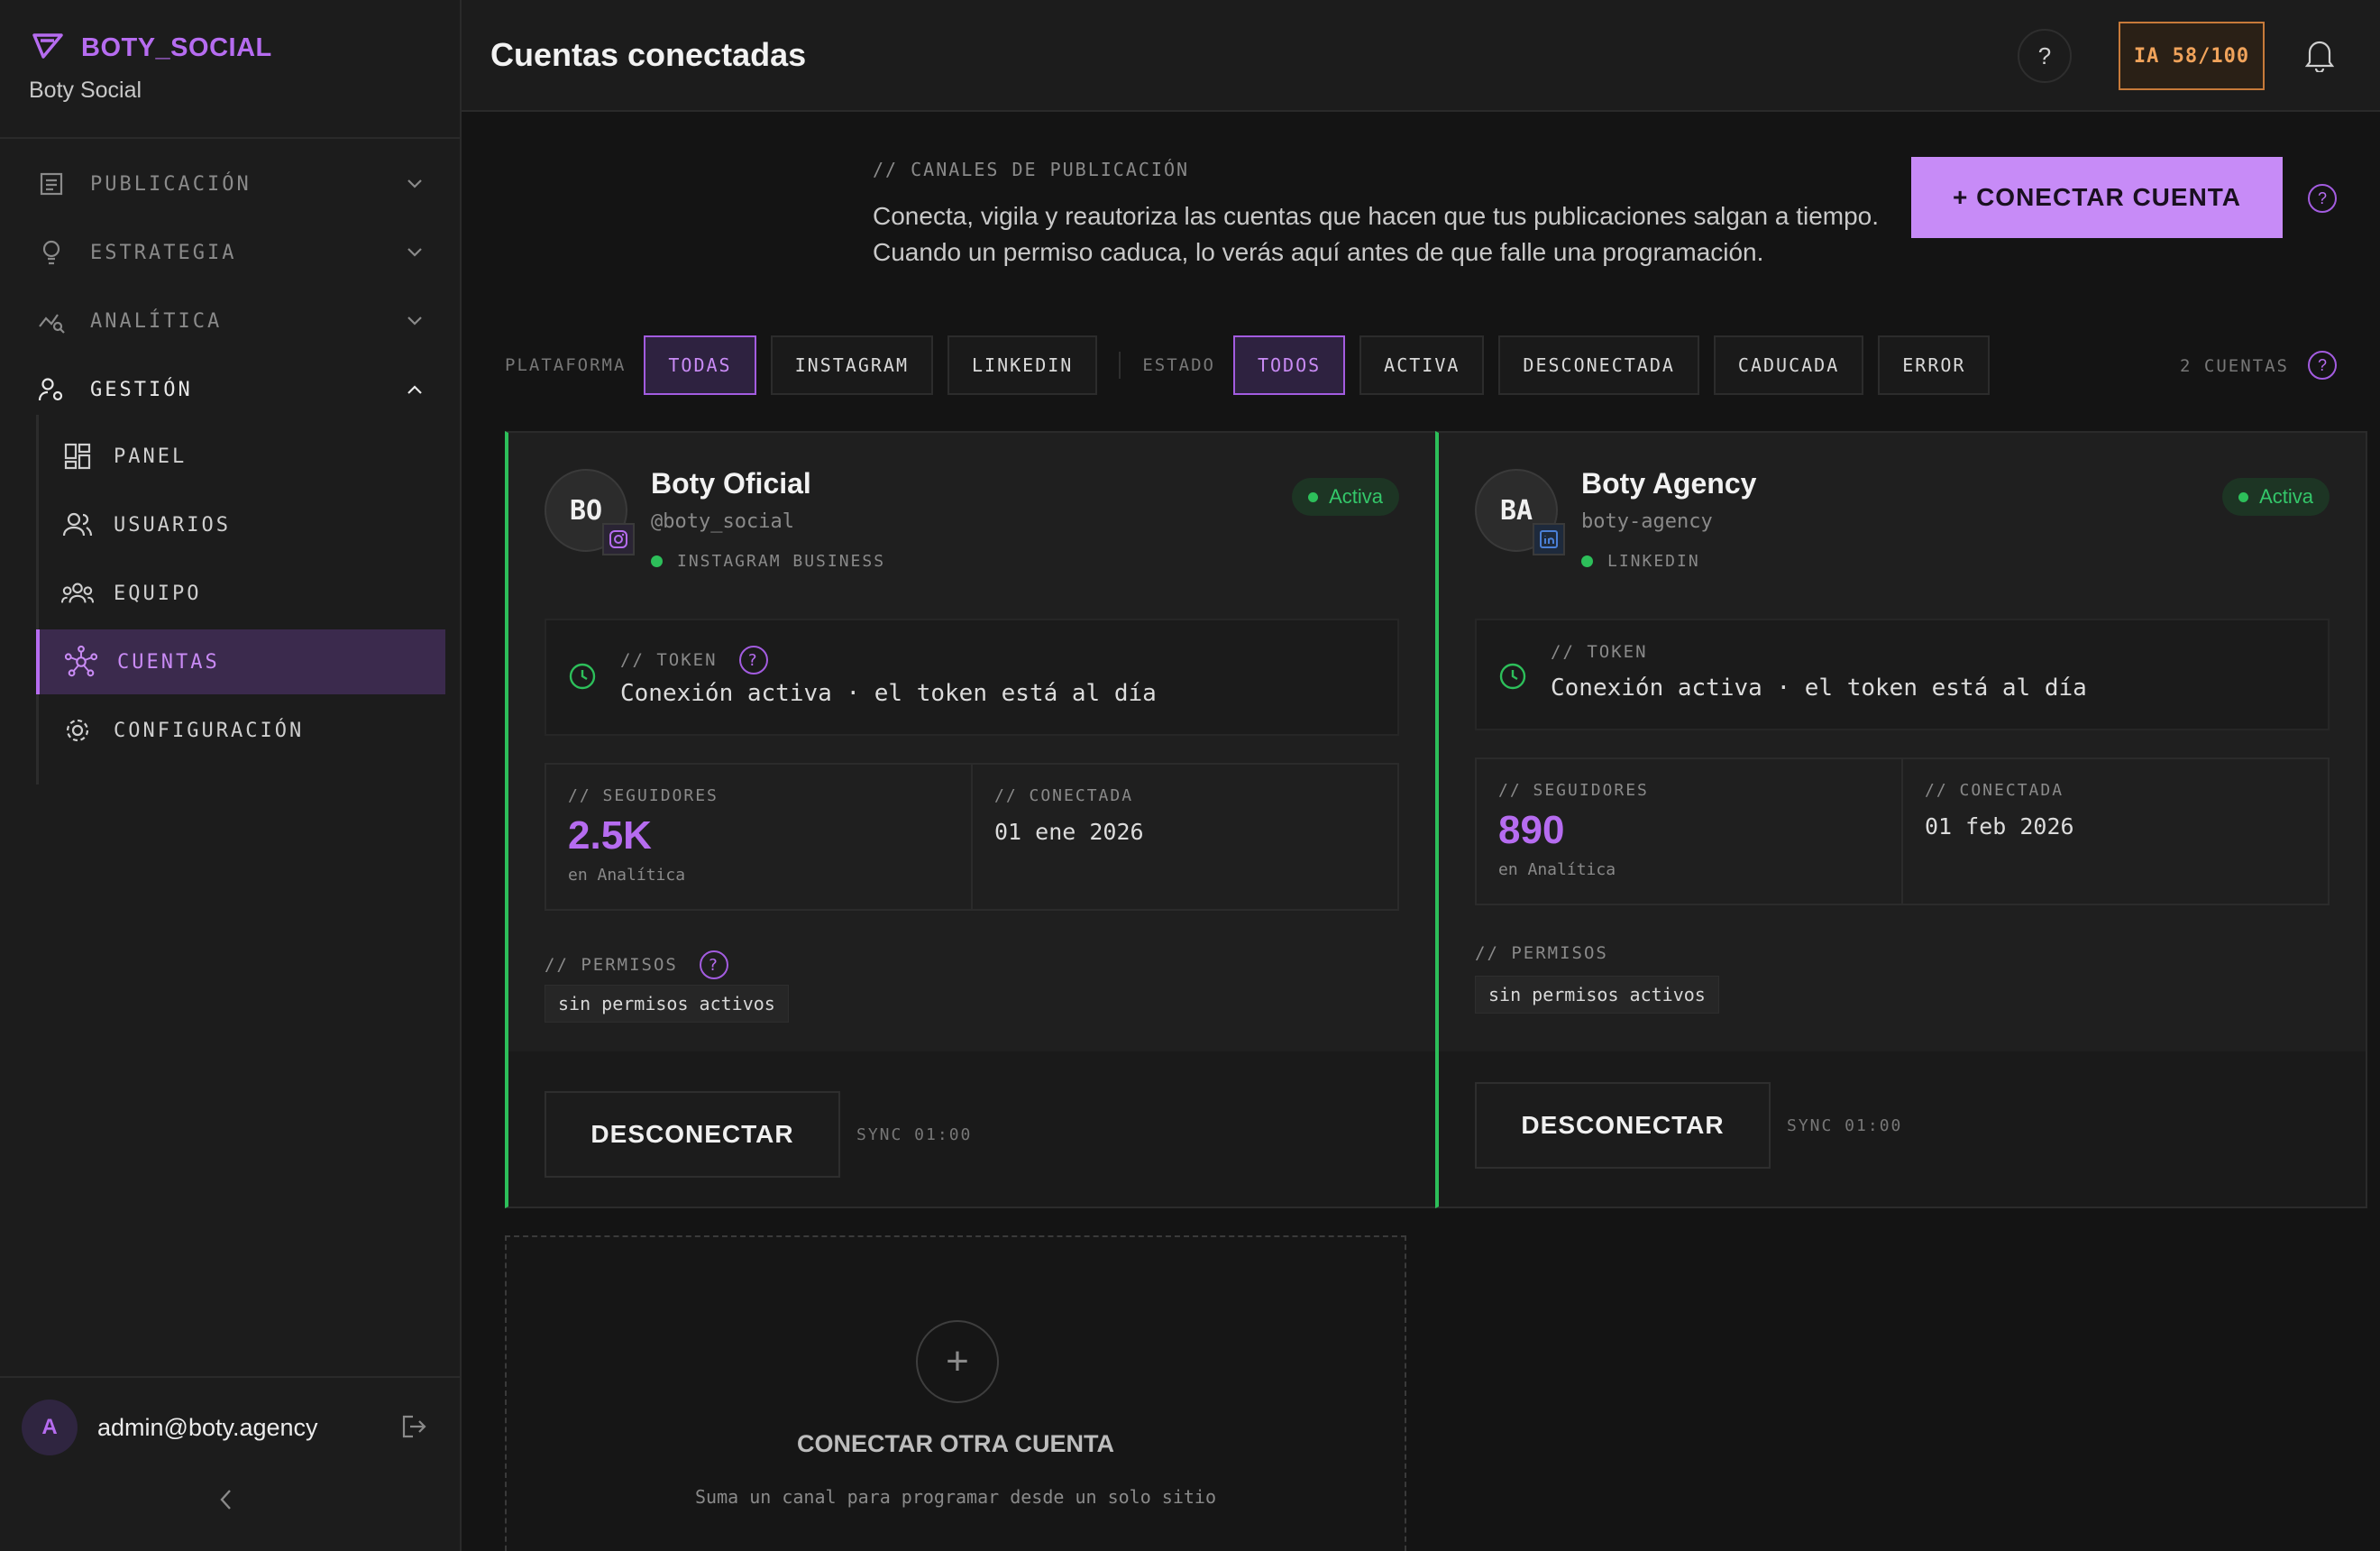 Image resolution: width=2380 pixels, height=1551 pixels. I want to click on sidebar-item-label: EQUIPO, so click(158, 593).